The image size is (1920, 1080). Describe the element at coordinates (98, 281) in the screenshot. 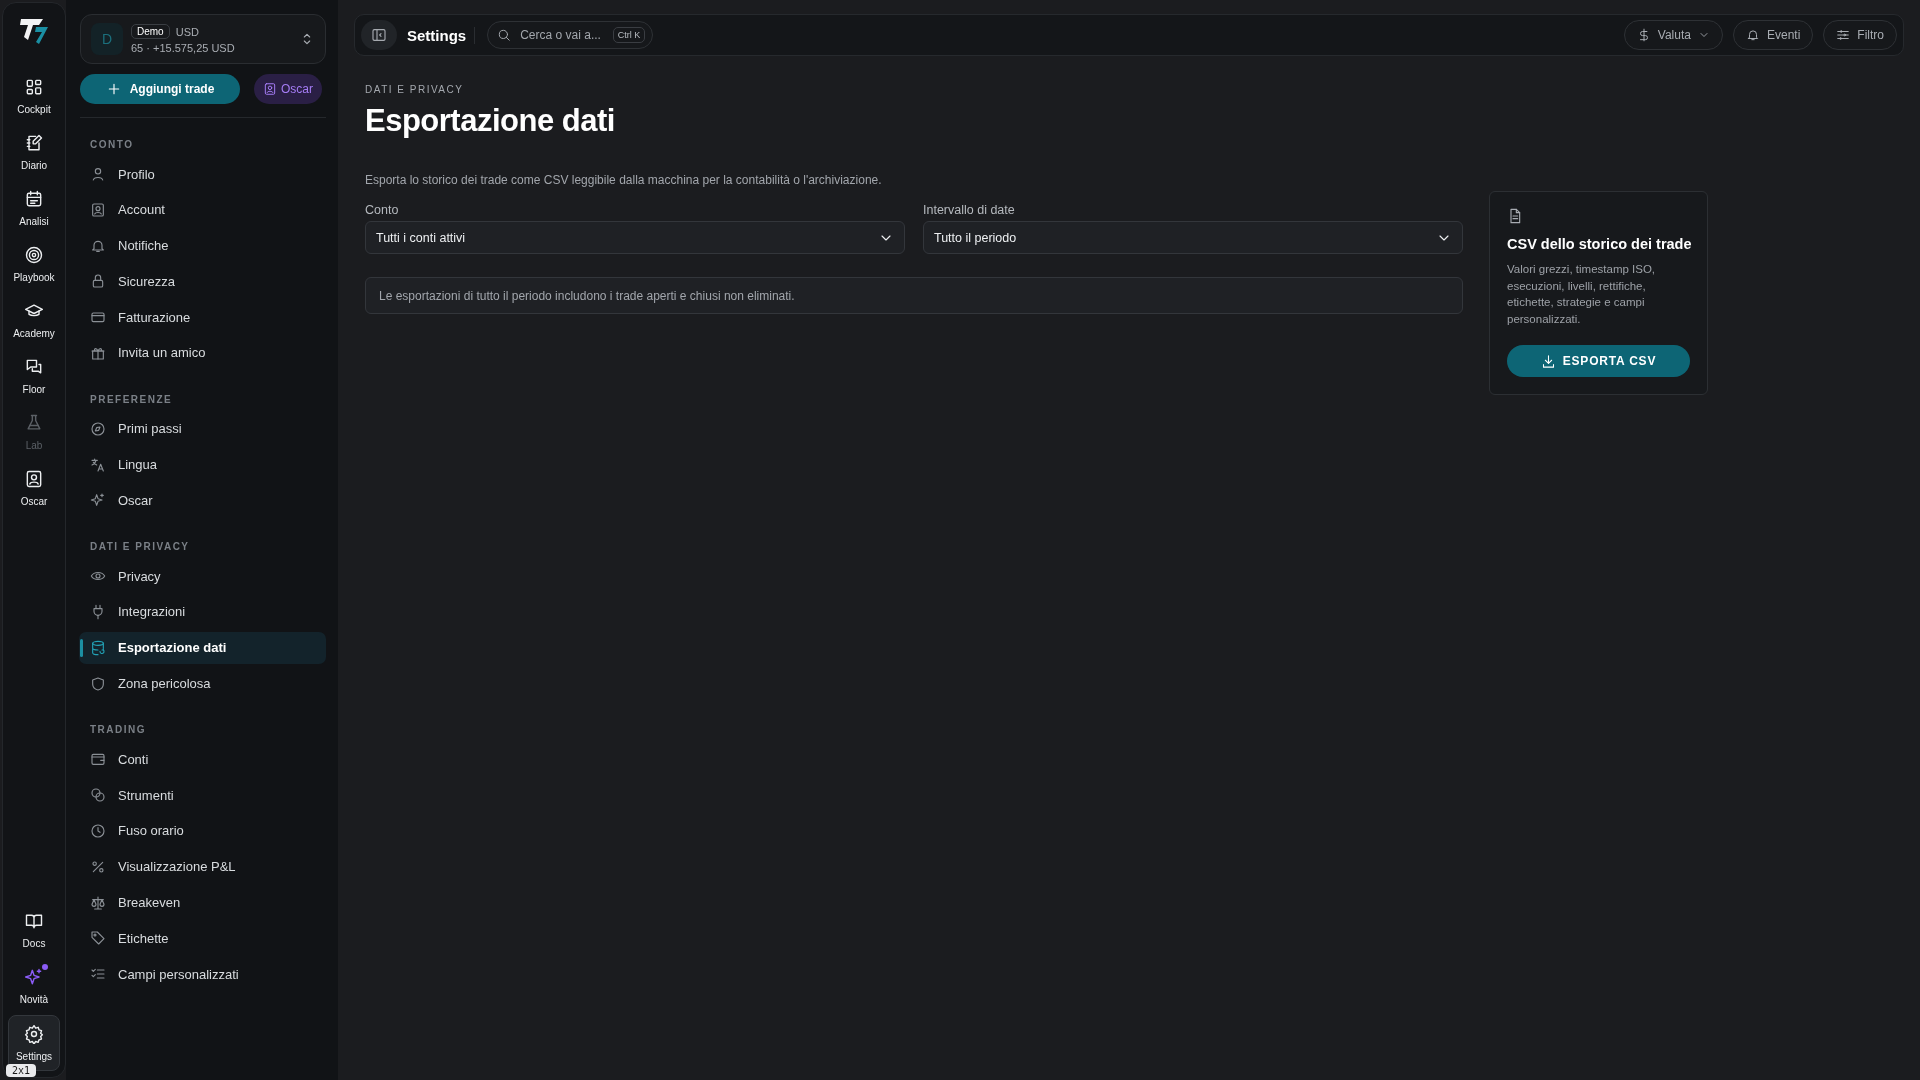

I see `lock-icon` at that location.